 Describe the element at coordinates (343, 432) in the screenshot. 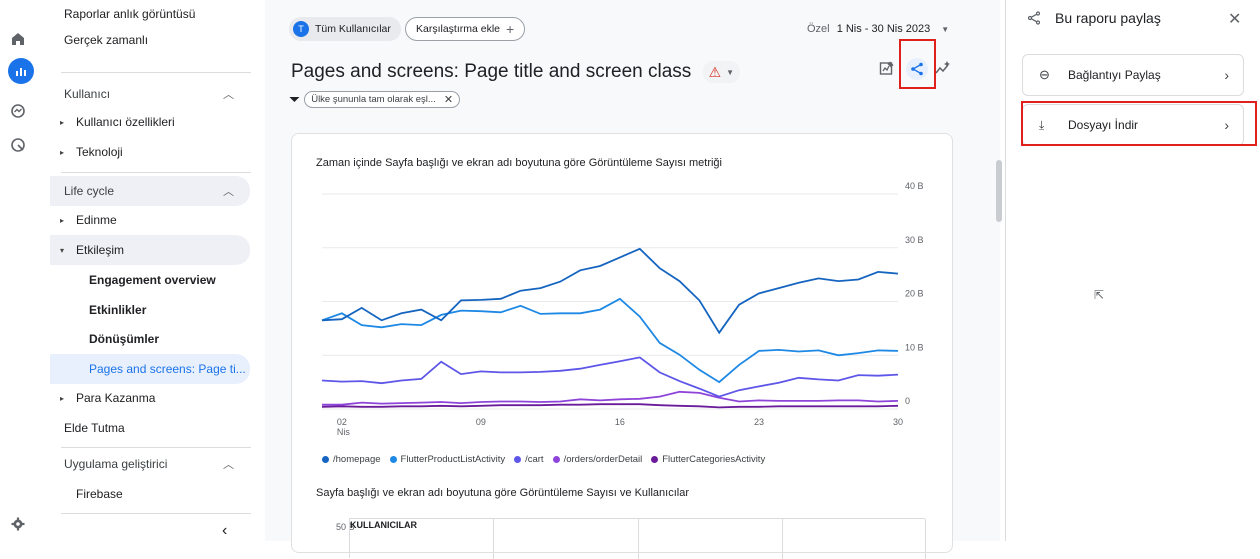

I see `x-tick-sublabel: Nis` at that location.